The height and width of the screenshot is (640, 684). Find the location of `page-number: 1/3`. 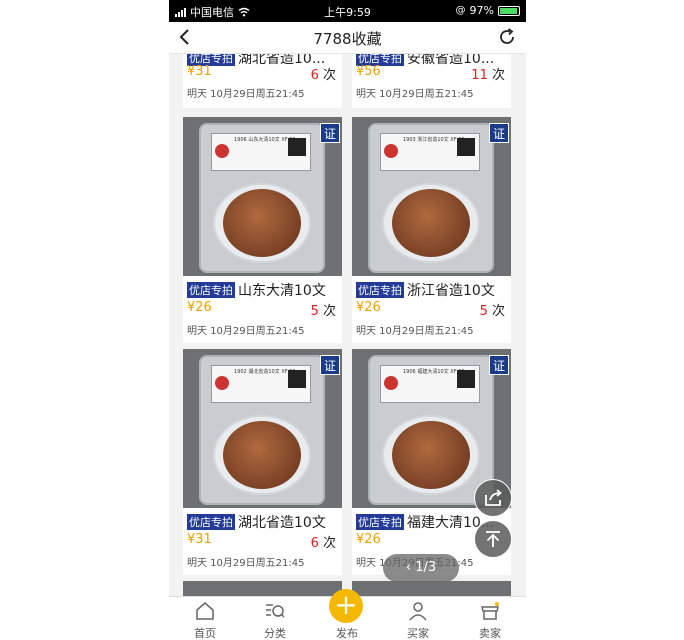

page-number: 1/3 is located at coordinates (426, 567).